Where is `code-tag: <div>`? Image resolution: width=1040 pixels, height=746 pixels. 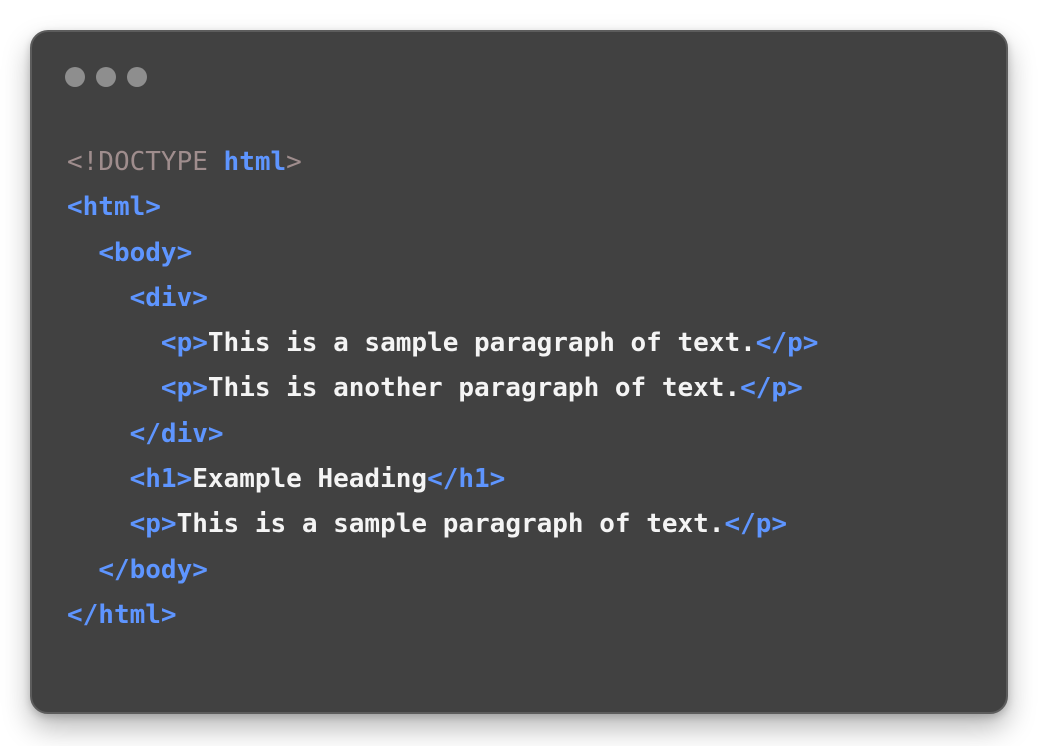 code-tag: <div> is located at coordinates (168, 297).